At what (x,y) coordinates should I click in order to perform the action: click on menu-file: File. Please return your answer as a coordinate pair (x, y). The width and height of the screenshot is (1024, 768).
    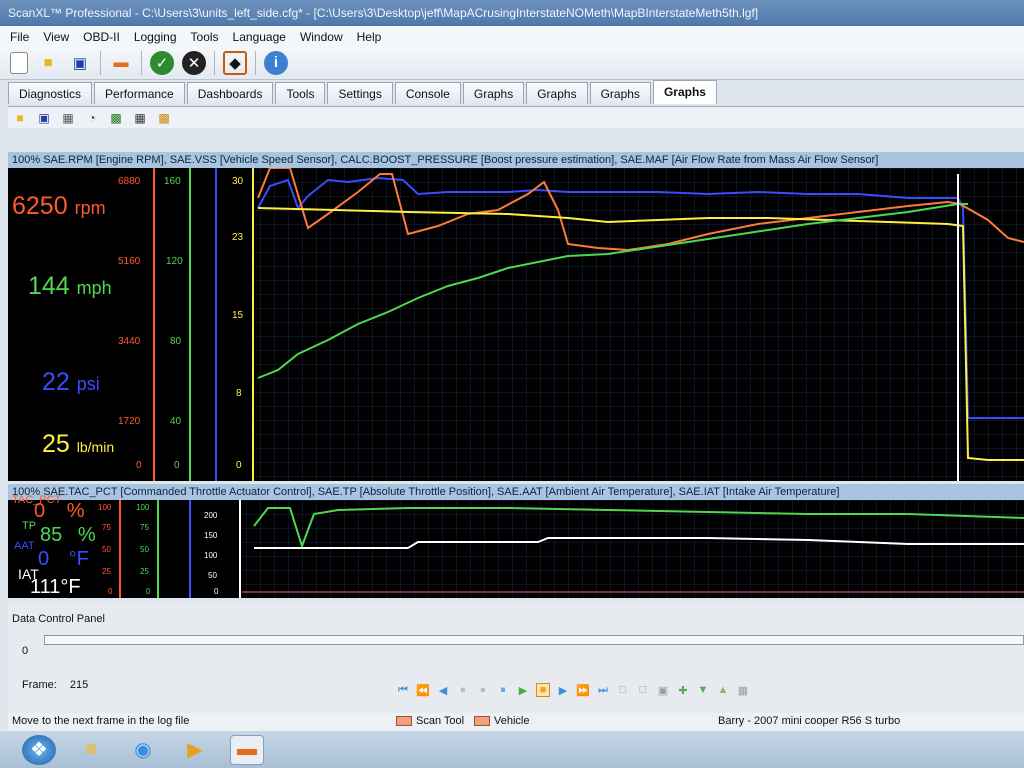
    Looking at the image, I should click on (19, 38).